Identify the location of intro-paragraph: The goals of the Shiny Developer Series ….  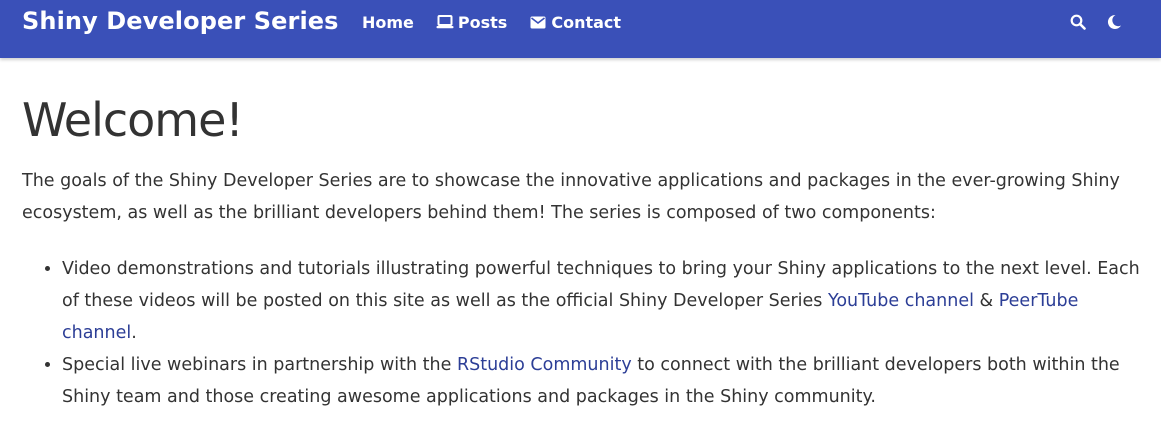
(571, 197).